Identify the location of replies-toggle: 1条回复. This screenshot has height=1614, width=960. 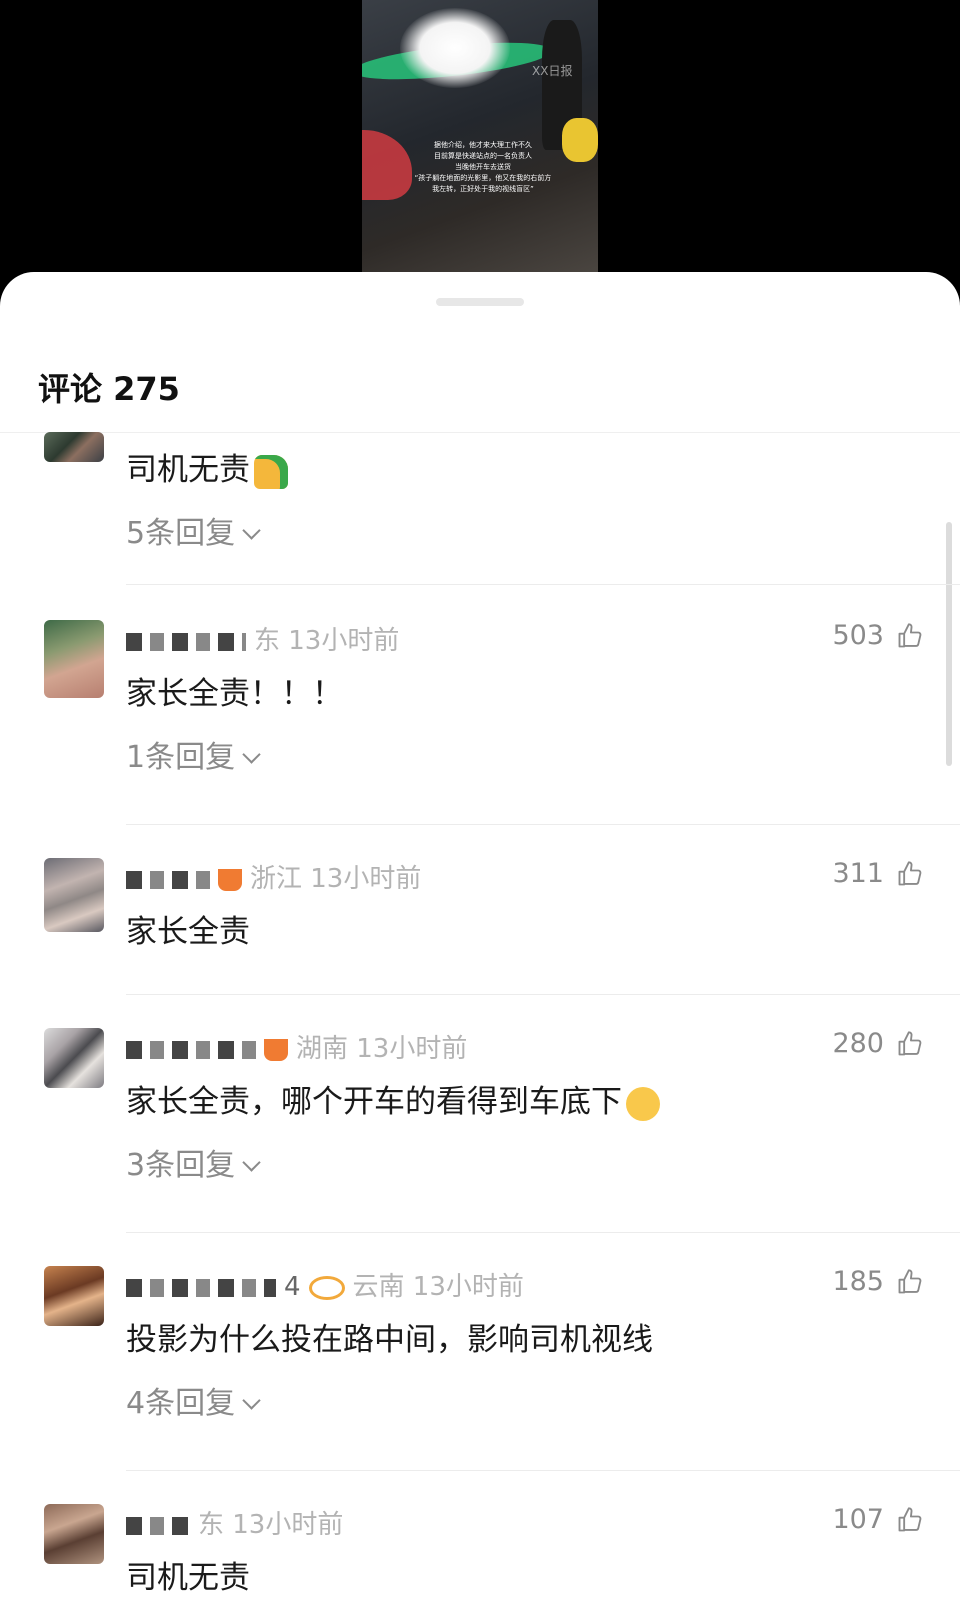
(193, 754).